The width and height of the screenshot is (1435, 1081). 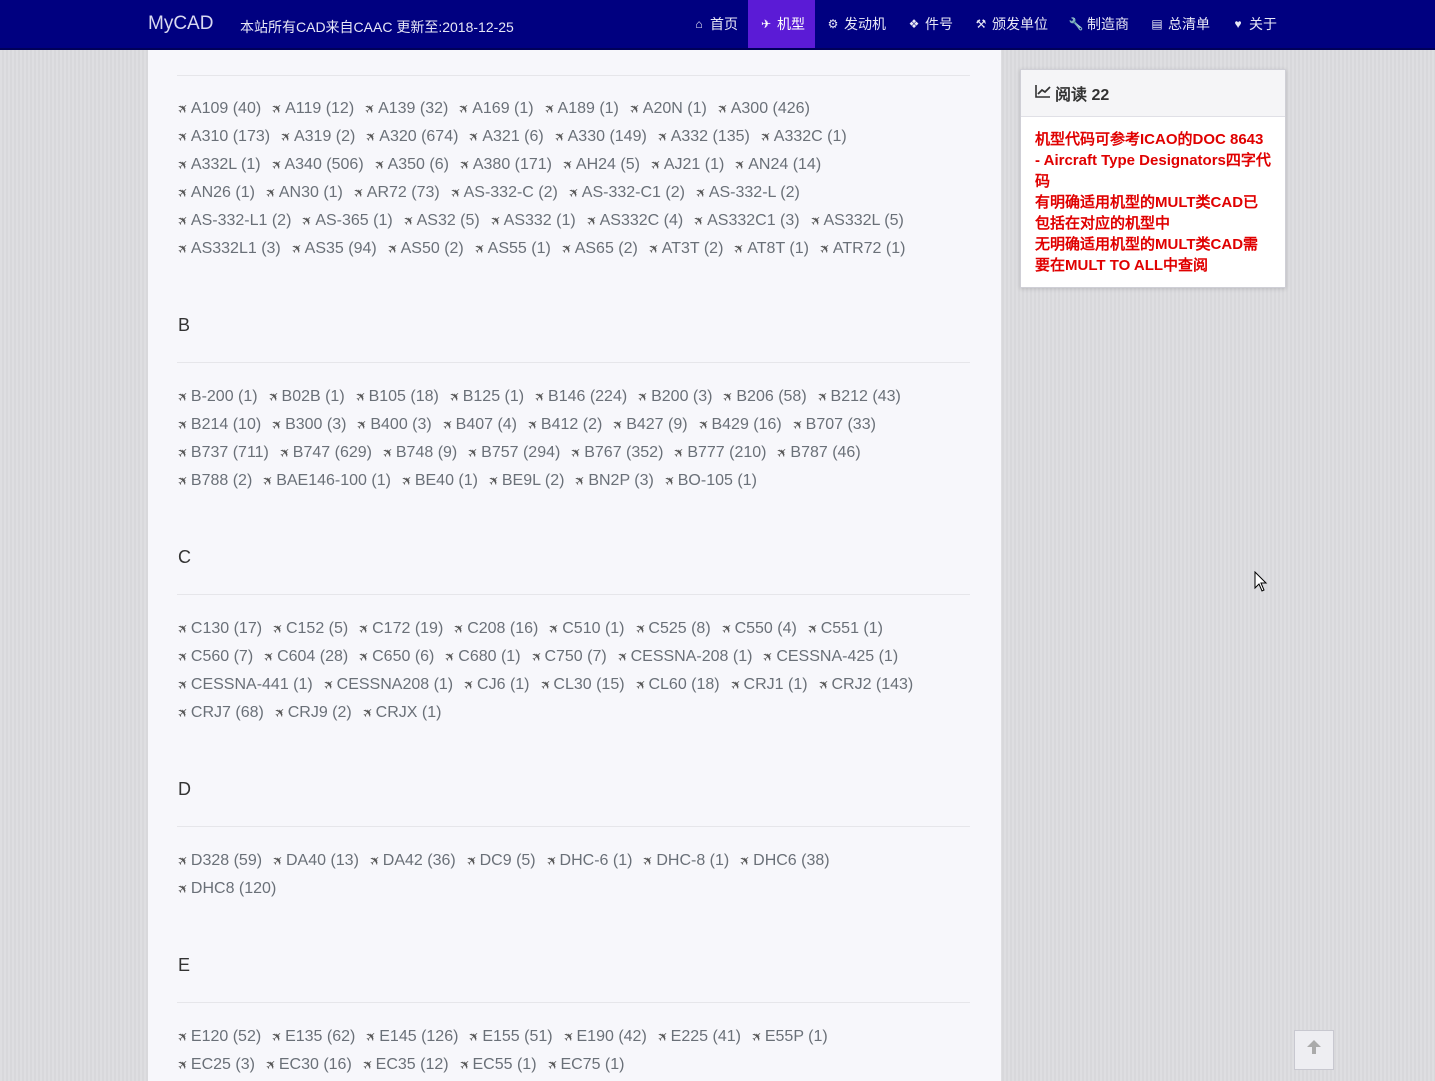 I want to click on aircraft-type-link: ✈B400 (3), so click(x=392, y=425).